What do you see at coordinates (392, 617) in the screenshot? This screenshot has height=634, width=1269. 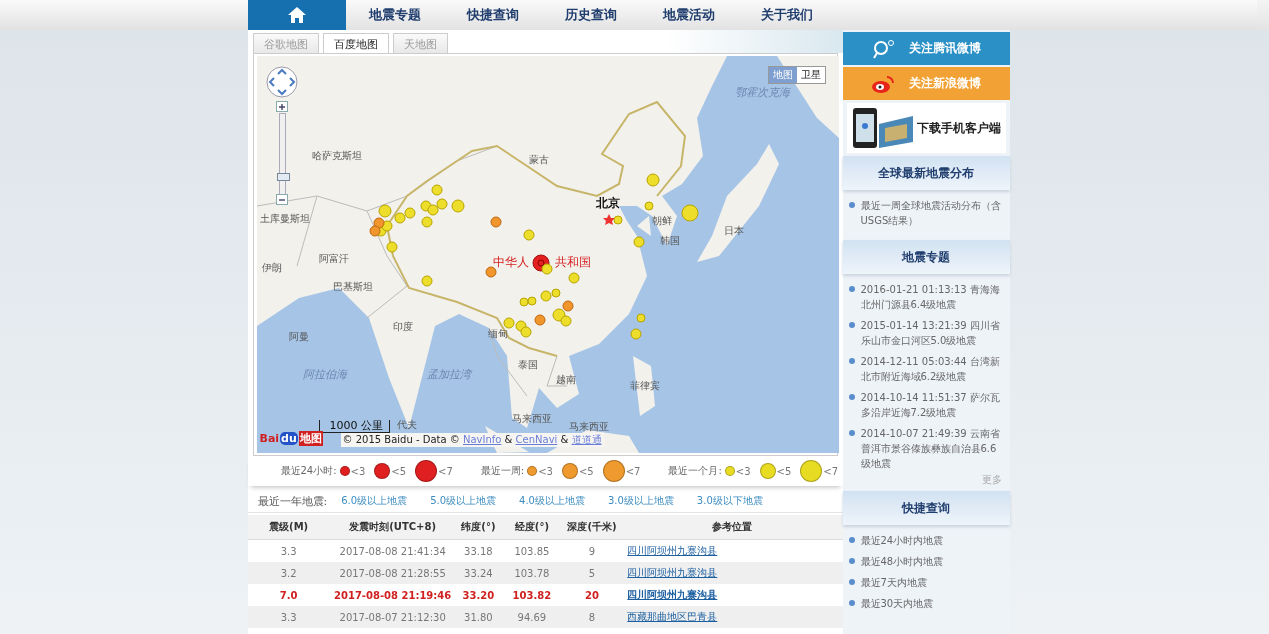 I see `table-cell: 2017-08-07 21:12:30` at bounding box center [392, 617].